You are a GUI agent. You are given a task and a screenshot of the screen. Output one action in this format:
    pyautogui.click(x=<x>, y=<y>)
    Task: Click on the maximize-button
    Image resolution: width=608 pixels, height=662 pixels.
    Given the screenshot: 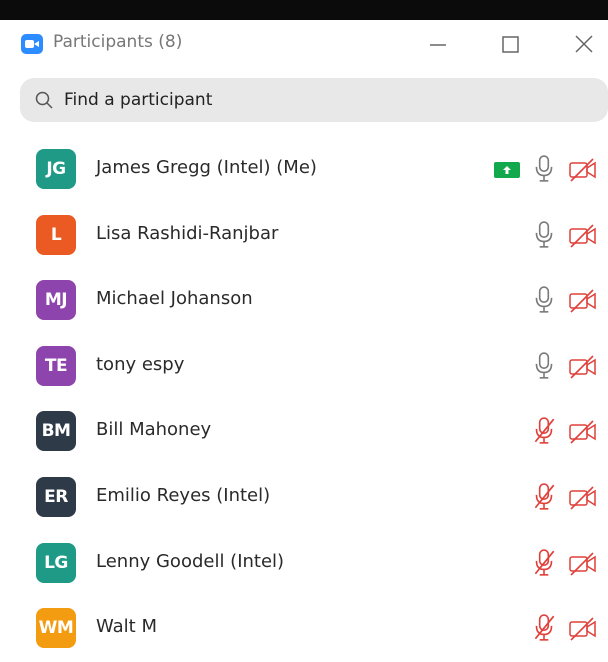 What is the action you would take?
    pyautogui.click(x=511, y=44)
    